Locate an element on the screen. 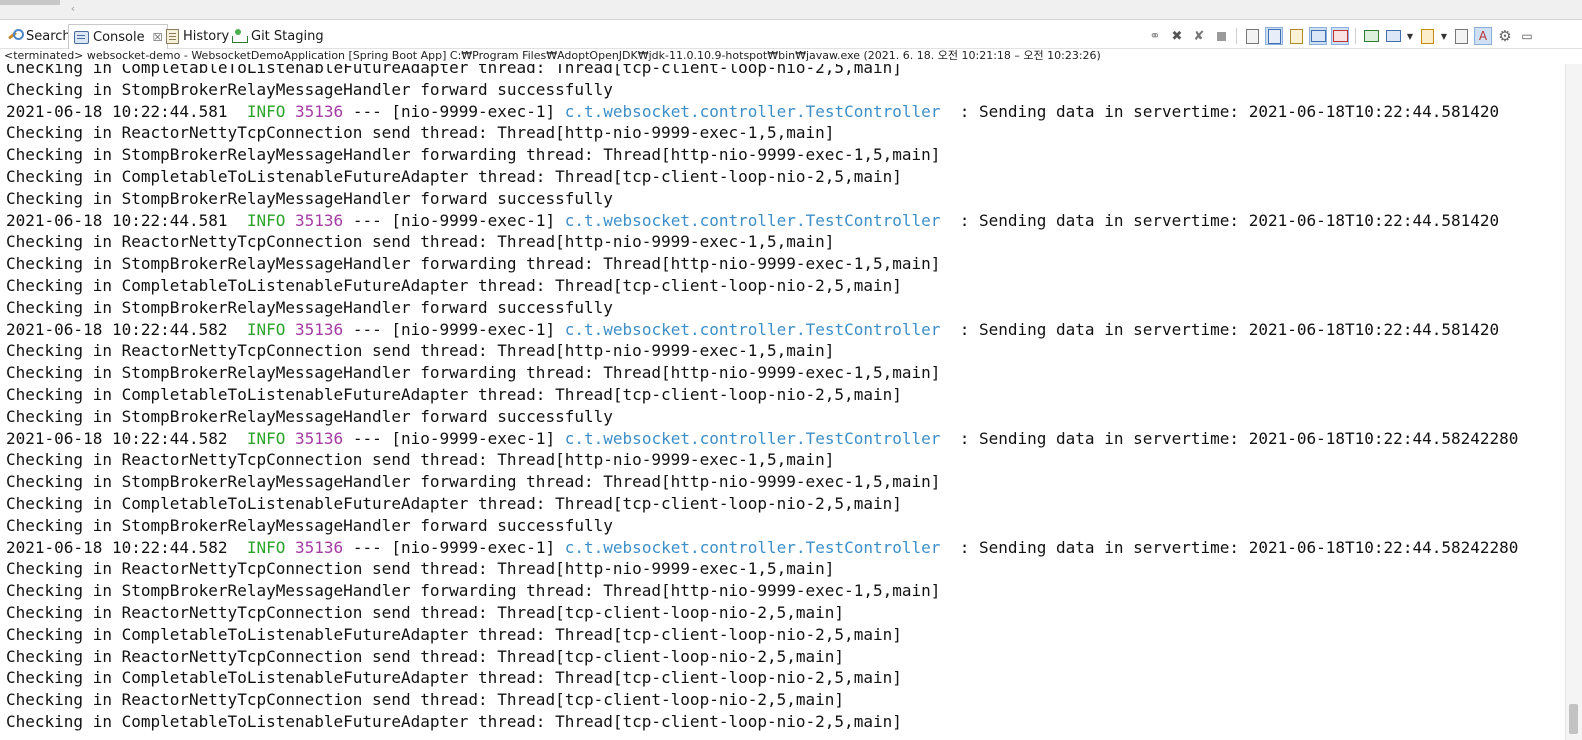 The height and width of the screenshot is (740, 1582). tab-git-staging: Git Staging is located at coordinates (277, 36).